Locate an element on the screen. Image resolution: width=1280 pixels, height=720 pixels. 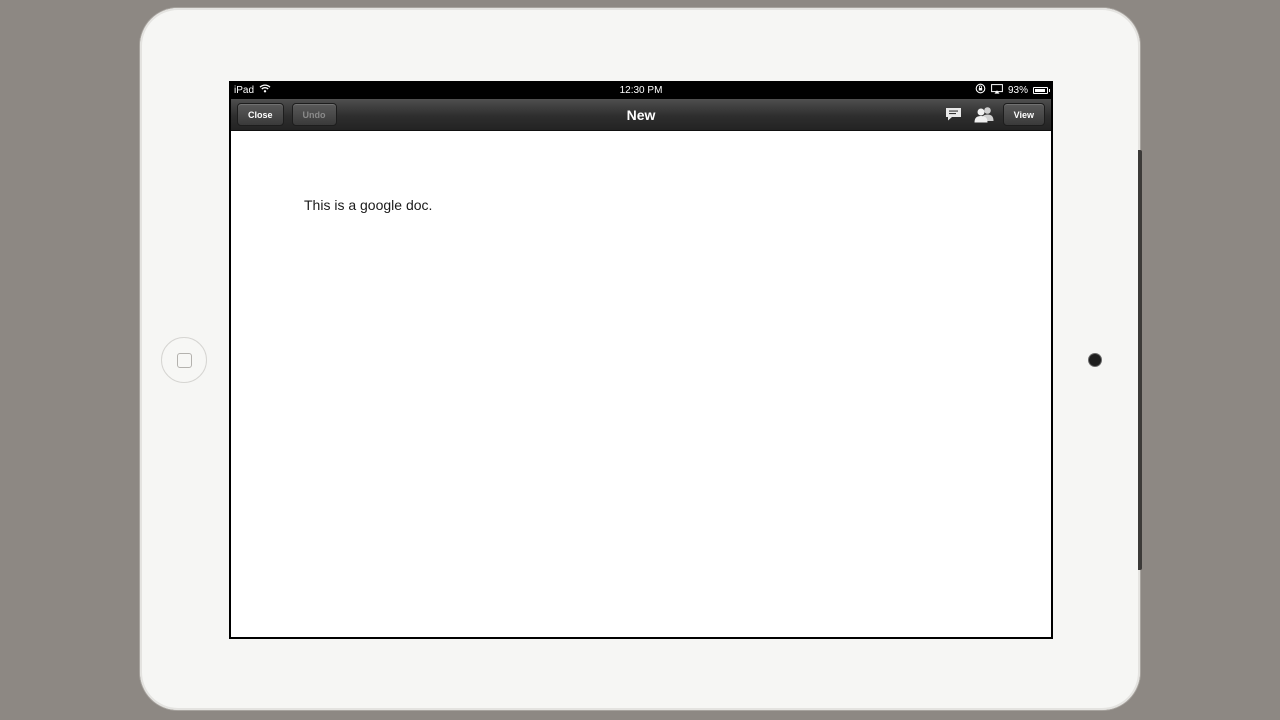
rotation-lock-icon is located at coordinates (980, 90).